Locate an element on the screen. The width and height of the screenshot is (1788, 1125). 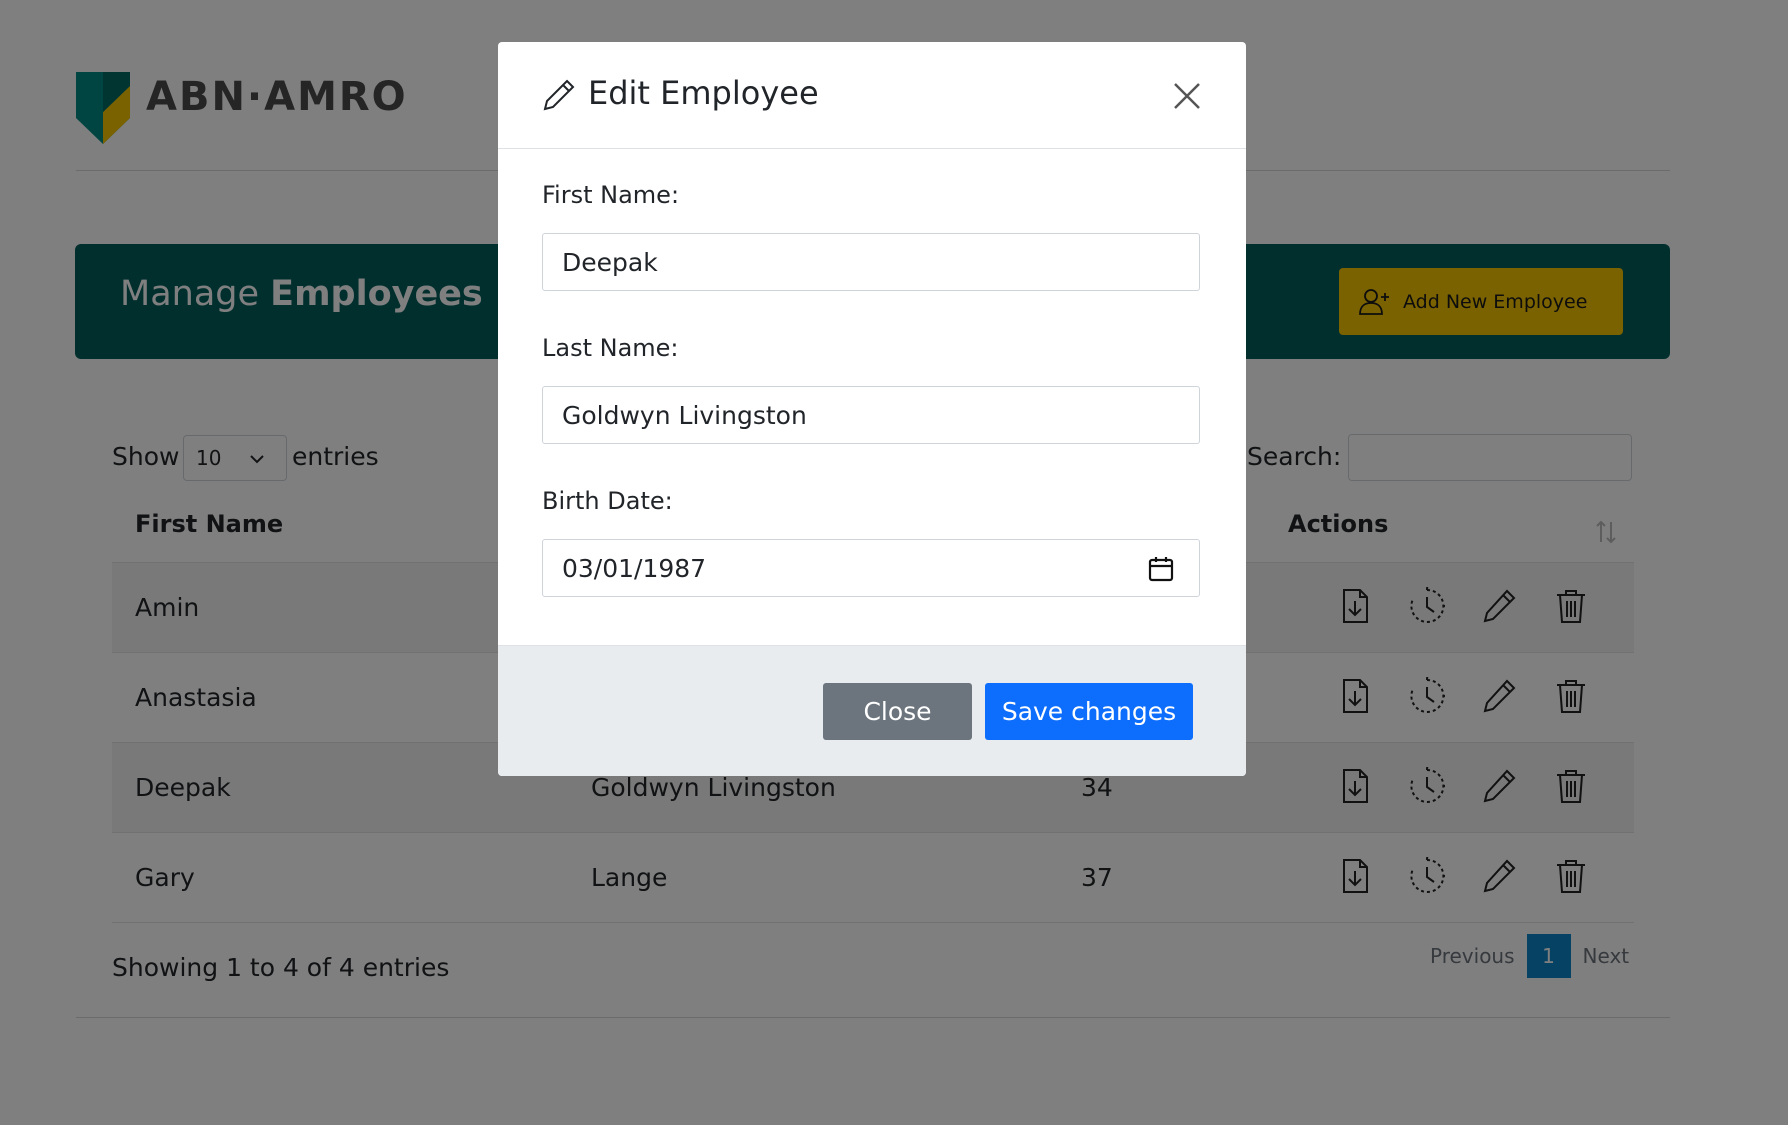
last-name-field: Goldwyn Livingston is located at coordinates (871, 415).